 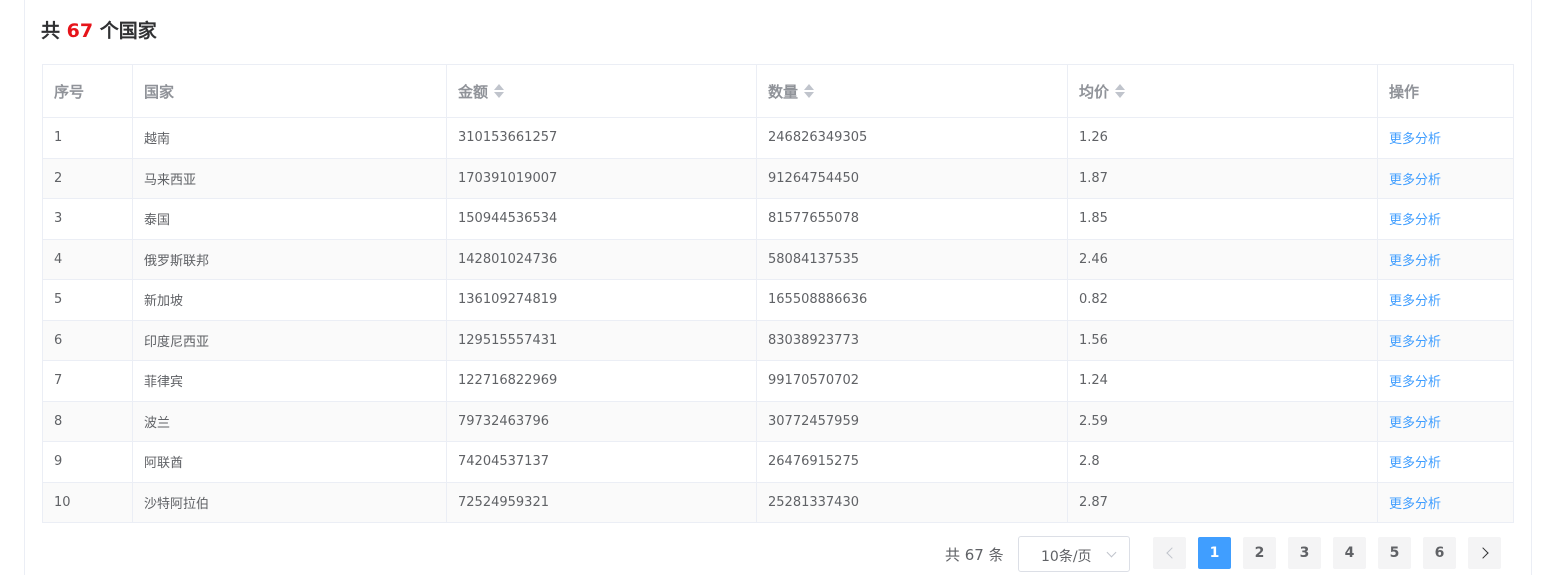 What do you see at coordinates (1445, 91) in the screenshot?
I see `column-header-action: 操作` at bounding box center [1445, 91].